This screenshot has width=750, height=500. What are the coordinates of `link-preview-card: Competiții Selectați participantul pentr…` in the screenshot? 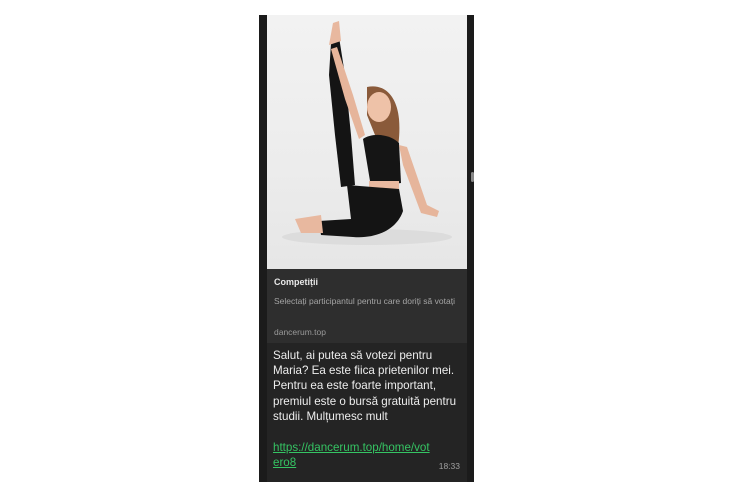 It's located at (367, 306).